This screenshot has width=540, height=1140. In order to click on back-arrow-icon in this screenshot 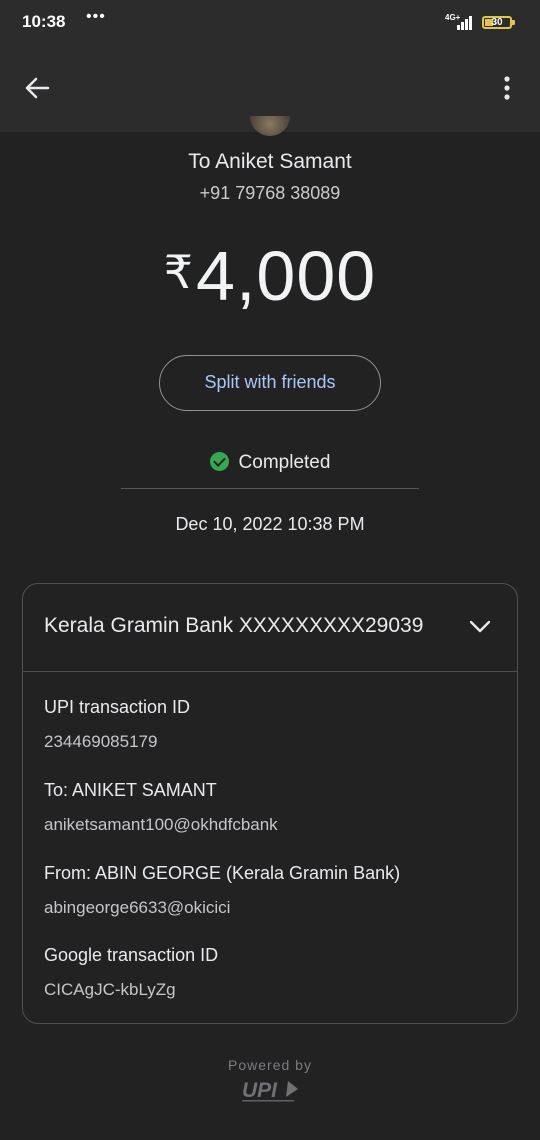, I will do `click(37, 88)`.